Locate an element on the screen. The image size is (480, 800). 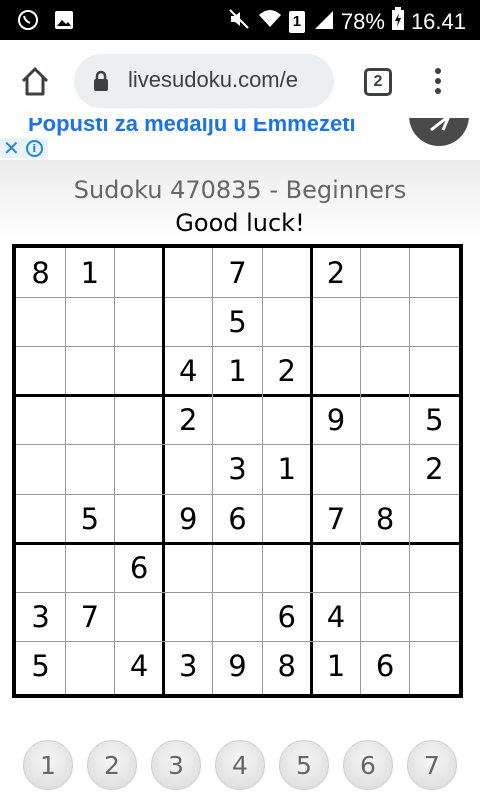
home-button is located at coordinates (35, 81).